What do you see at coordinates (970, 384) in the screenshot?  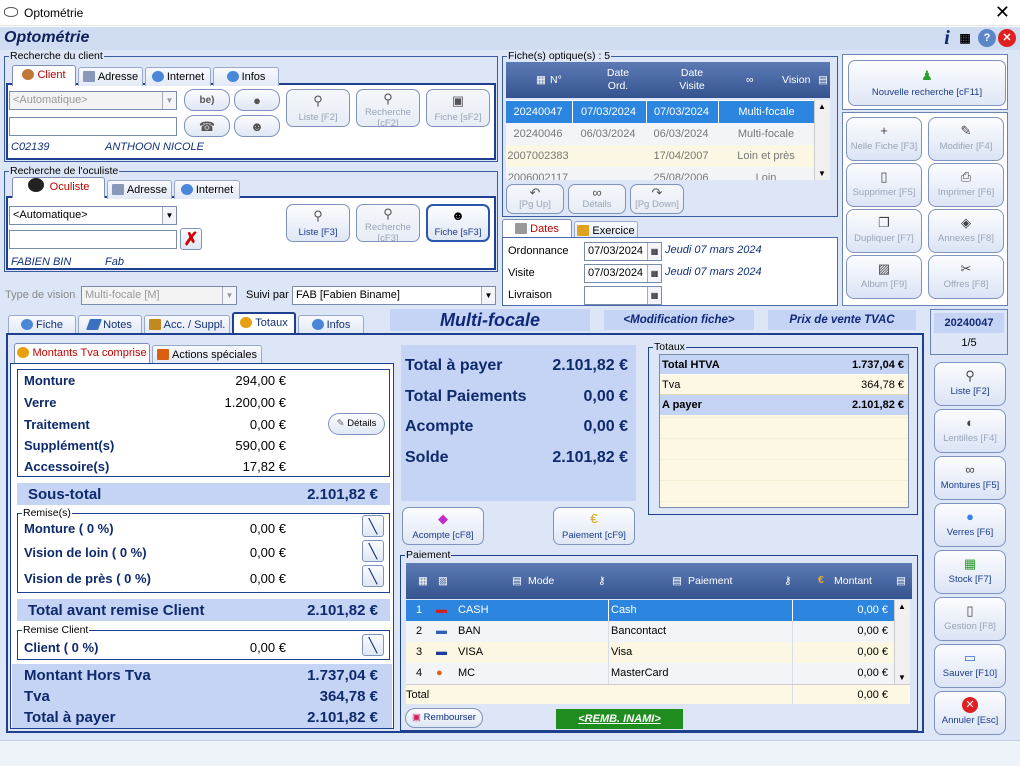 I see `list-button: ⚲ Liste [F2]` at bounding box center [970, 384].